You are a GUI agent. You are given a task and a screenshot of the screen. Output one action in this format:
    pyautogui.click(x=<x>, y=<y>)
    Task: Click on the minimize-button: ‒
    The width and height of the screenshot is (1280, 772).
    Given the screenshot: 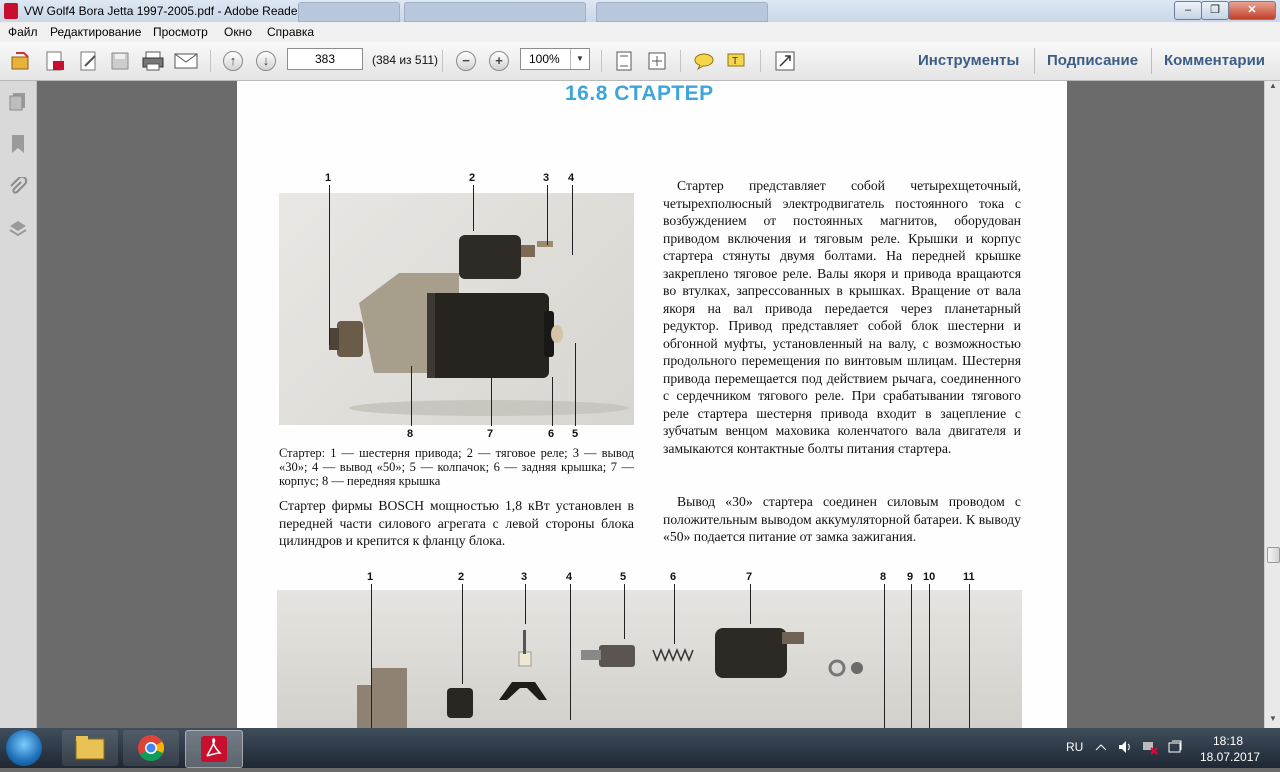 What is the action you would take?
    pyautogui.click(x=1188, y=10)
    